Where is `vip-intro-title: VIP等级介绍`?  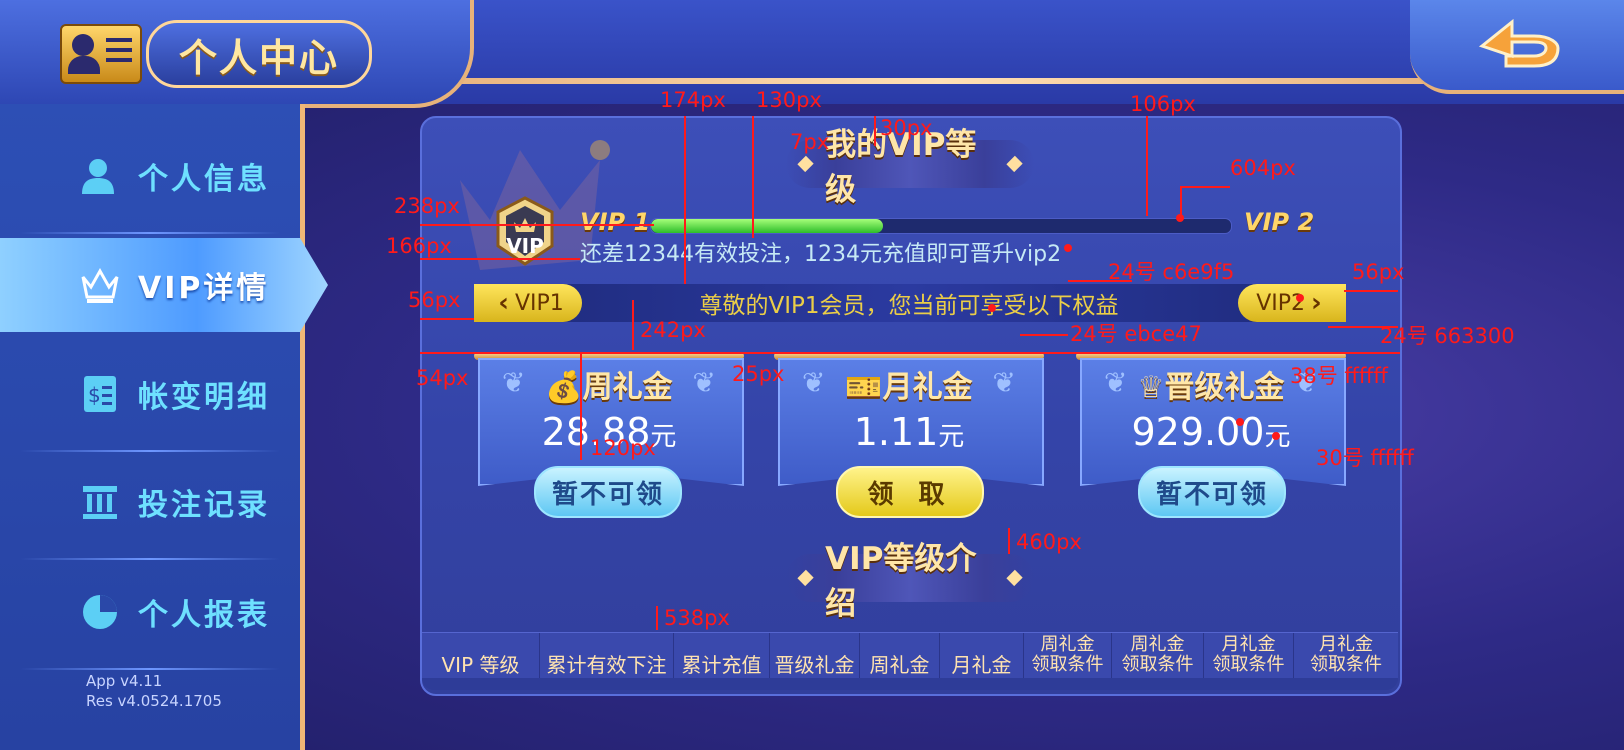 vip-intro-title: VIP等级介绍 is located at coordinates (910, 581).